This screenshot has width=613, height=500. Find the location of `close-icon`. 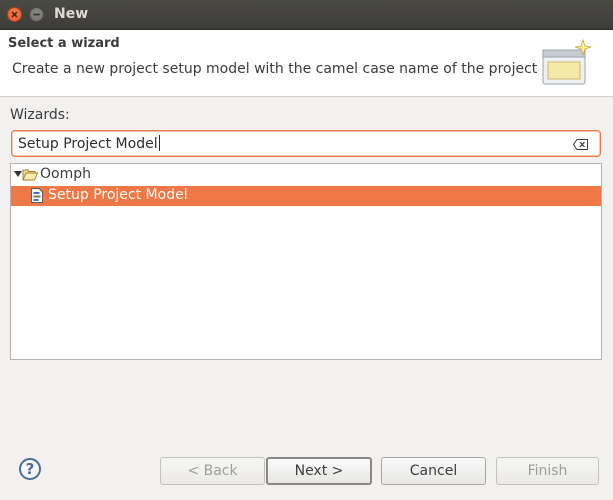

close-icon is located at coordinates (14, 14).